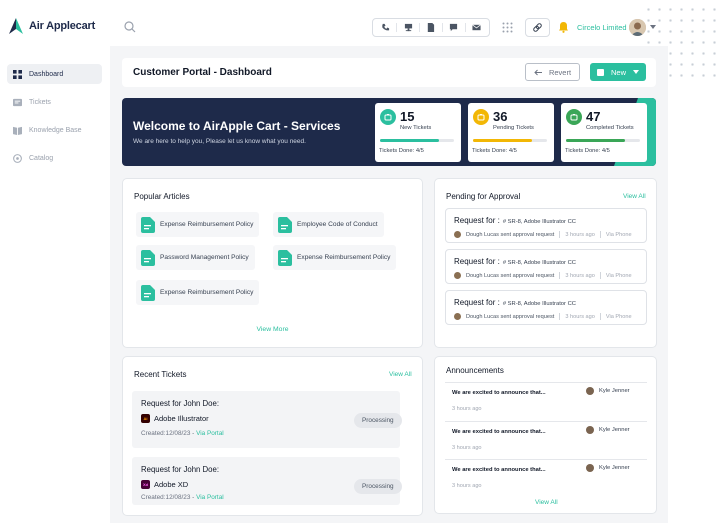  I want to click on article-item: Employee Code of Conduct, so click(328, 224).